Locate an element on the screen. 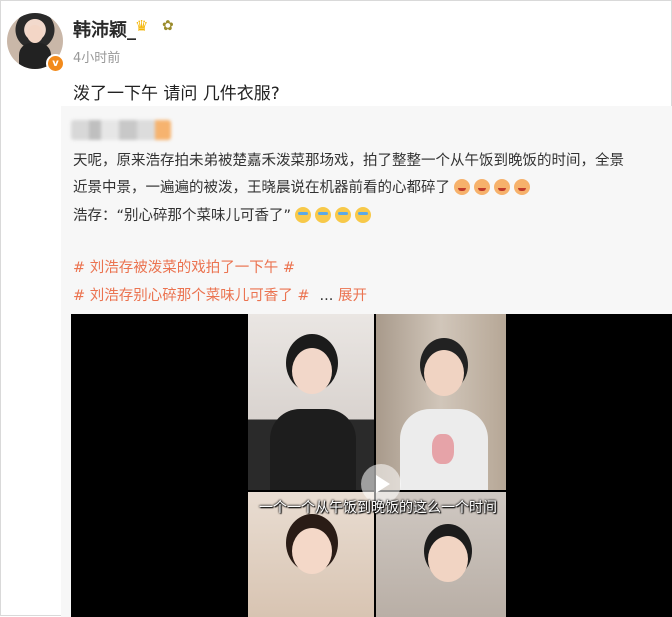 This screenshot has height=617, width=672. username: 韩沛颖_ is located at coordinates (104, 29).